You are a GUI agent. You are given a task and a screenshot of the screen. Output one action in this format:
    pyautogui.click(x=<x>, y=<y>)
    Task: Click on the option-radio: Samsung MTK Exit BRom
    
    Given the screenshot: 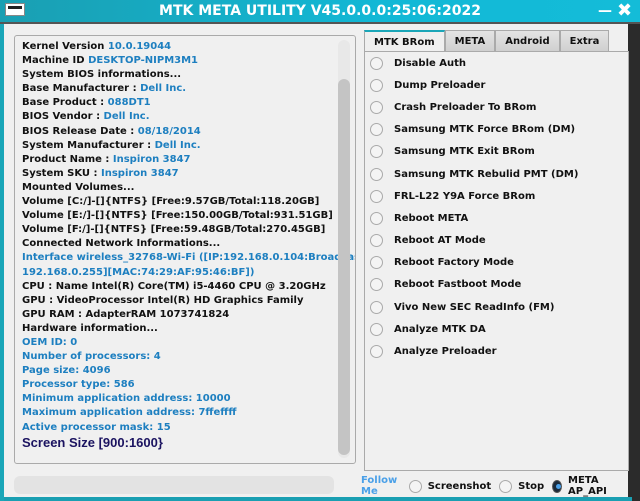 What is the action you would take?
    pyautogui.click(x=496, y=152)
    